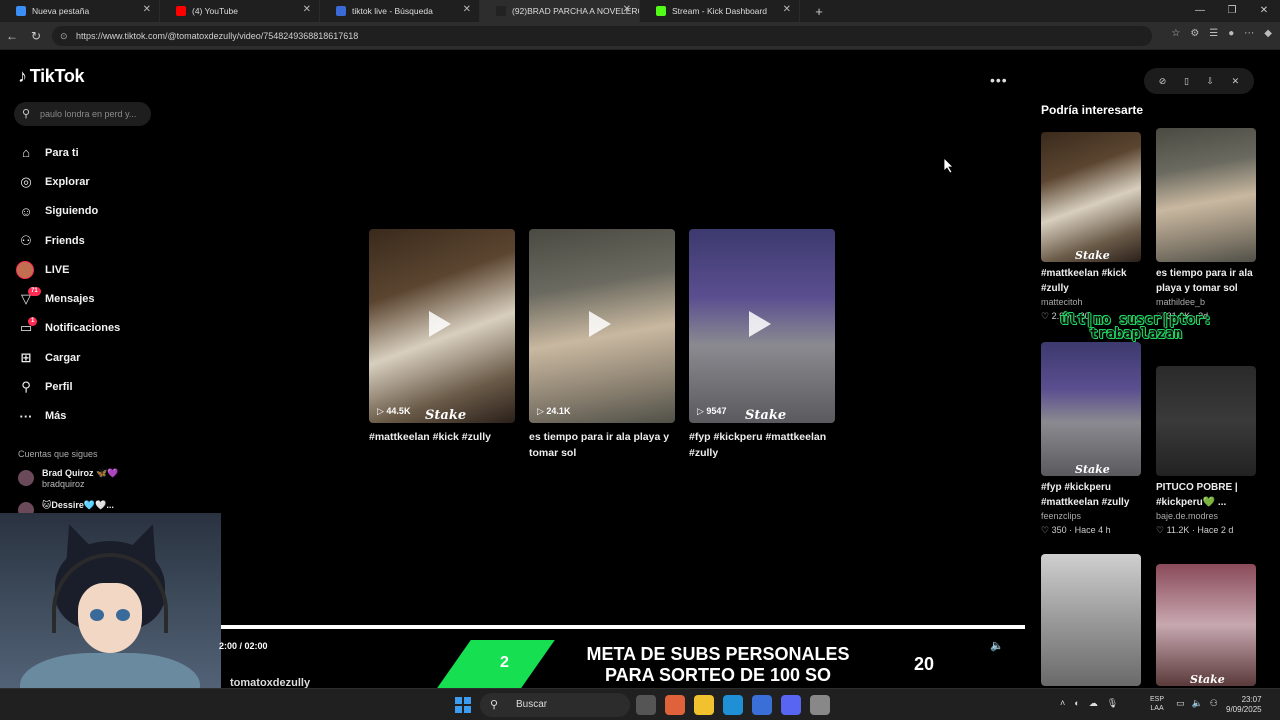  Describe the element at coordinates (26, 357) in the screenshot. I see `upload-icon: ⊞` at that location.